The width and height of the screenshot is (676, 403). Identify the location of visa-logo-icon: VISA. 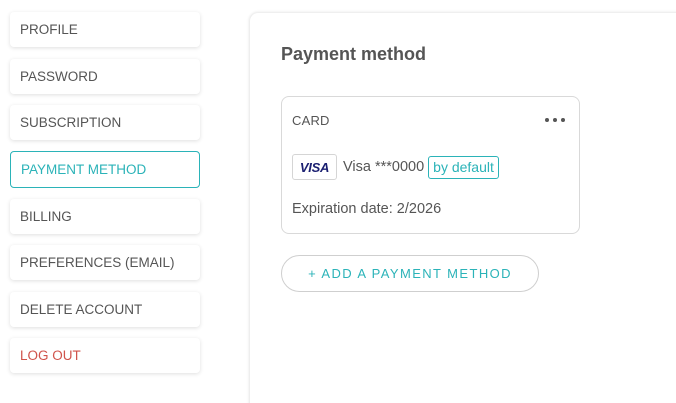
(314, 167).